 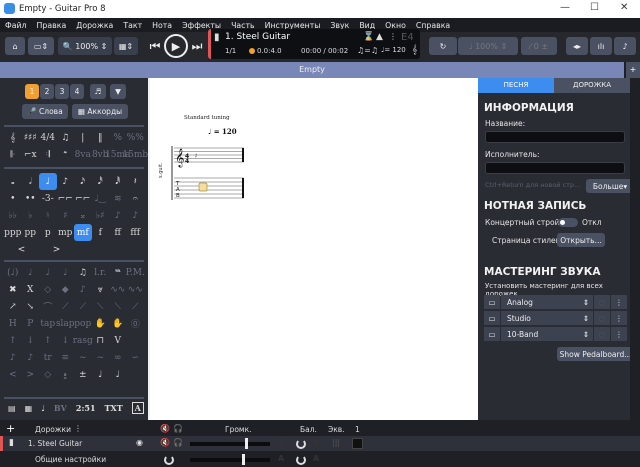 I want to click on trill-icon: tr, so click(x=48, y=357).